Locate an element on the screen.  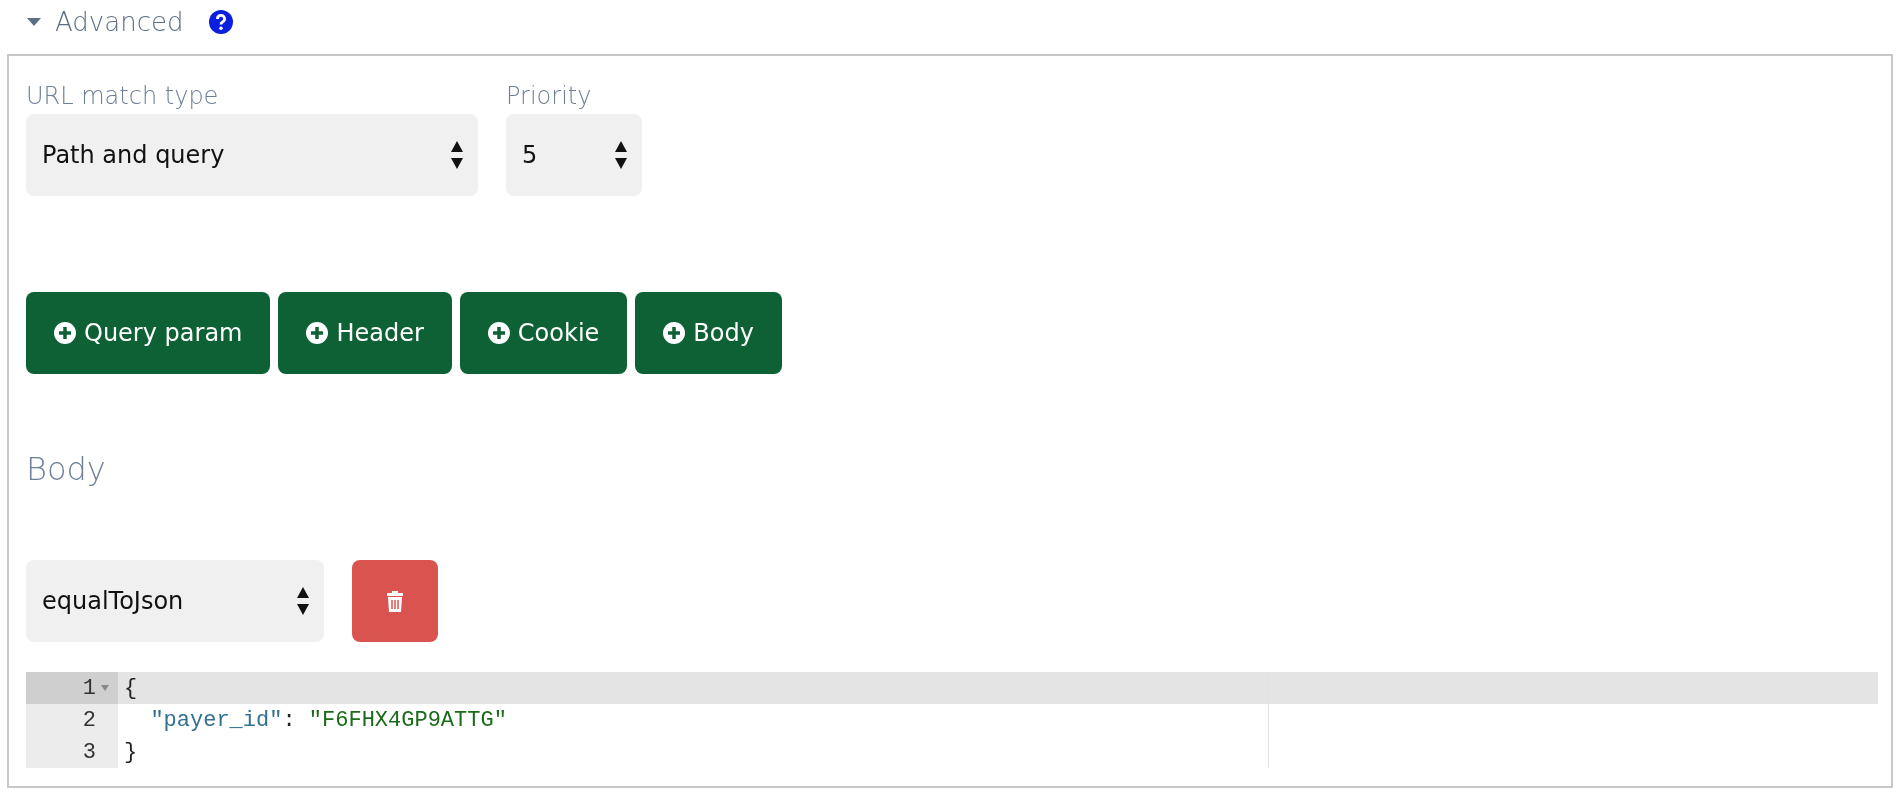
help-icon is located at coordinates (221, 22).